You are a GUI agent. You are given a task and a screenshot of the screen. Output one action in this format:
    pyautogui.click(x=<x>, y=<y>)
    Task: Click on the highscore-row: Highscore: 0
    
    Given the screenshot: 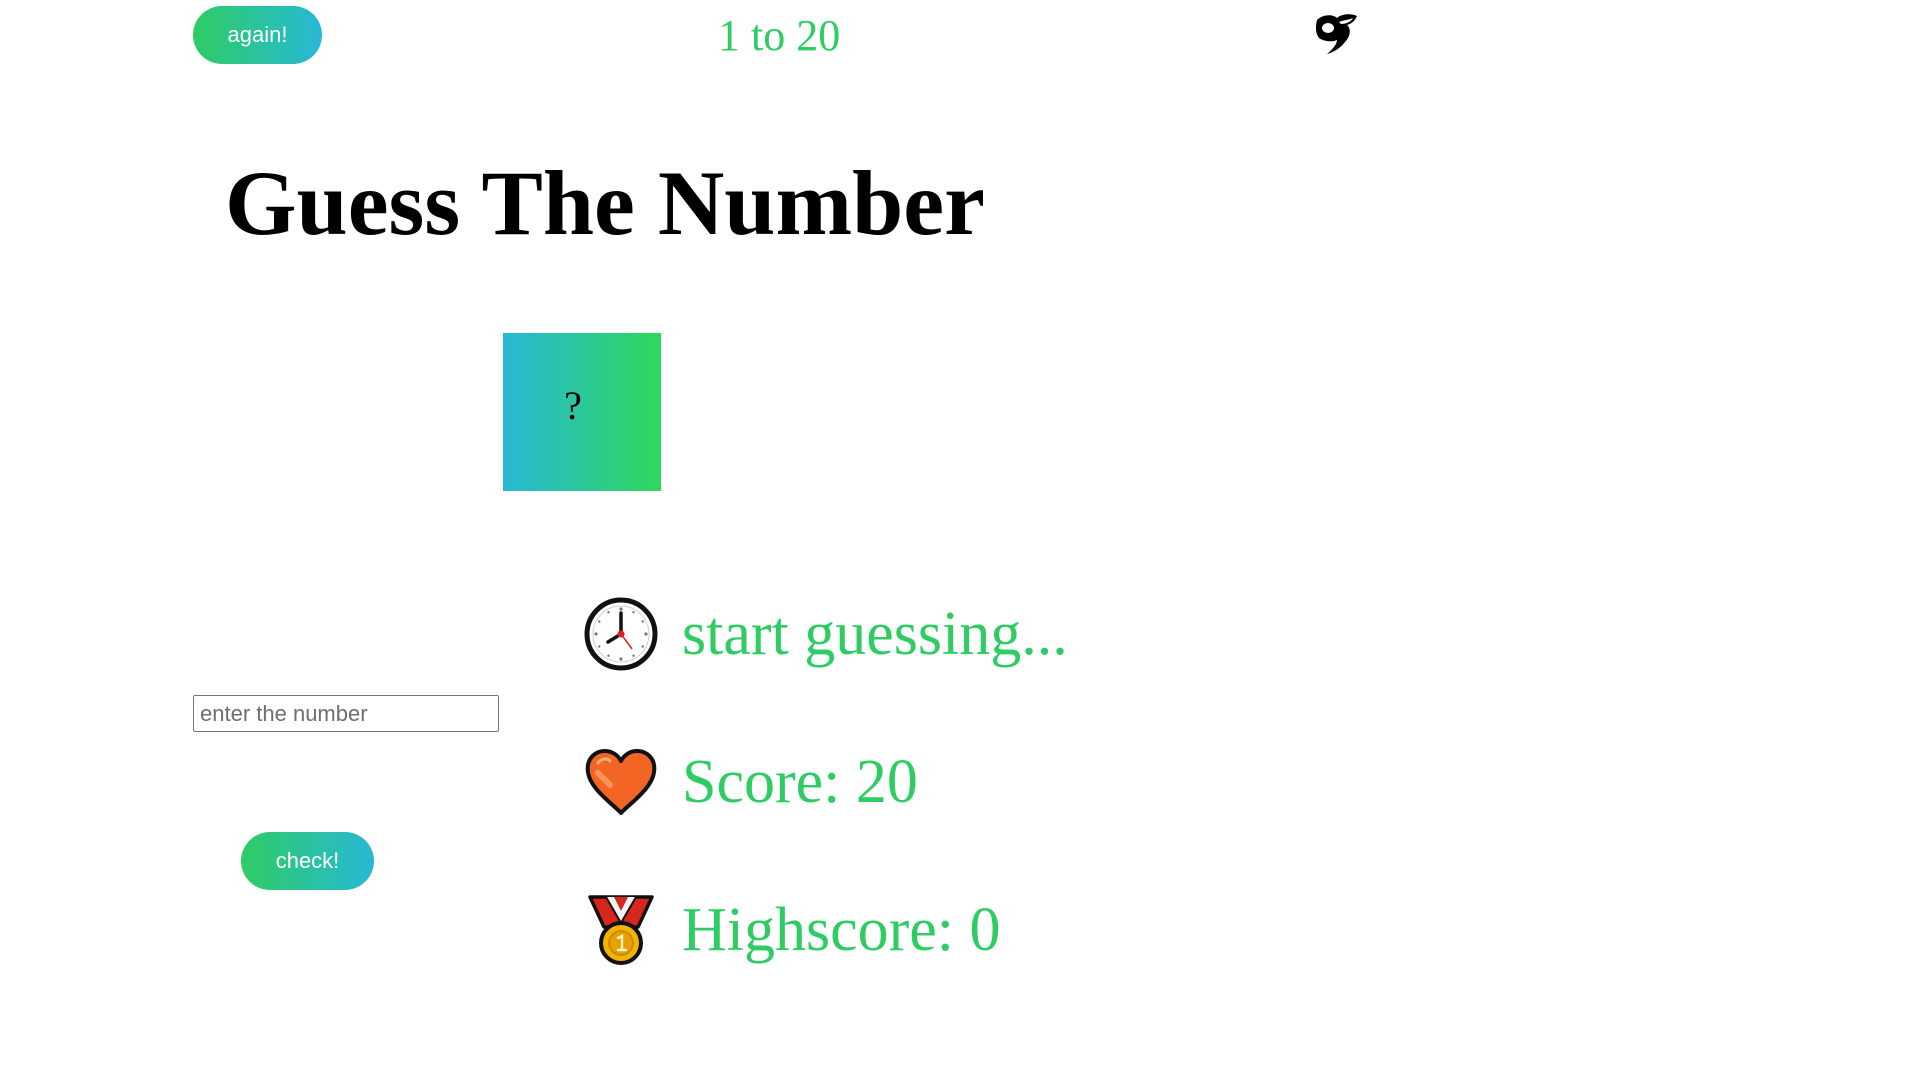 What is the action you would take?
    pyautogui.click(x=792, y=930)
    